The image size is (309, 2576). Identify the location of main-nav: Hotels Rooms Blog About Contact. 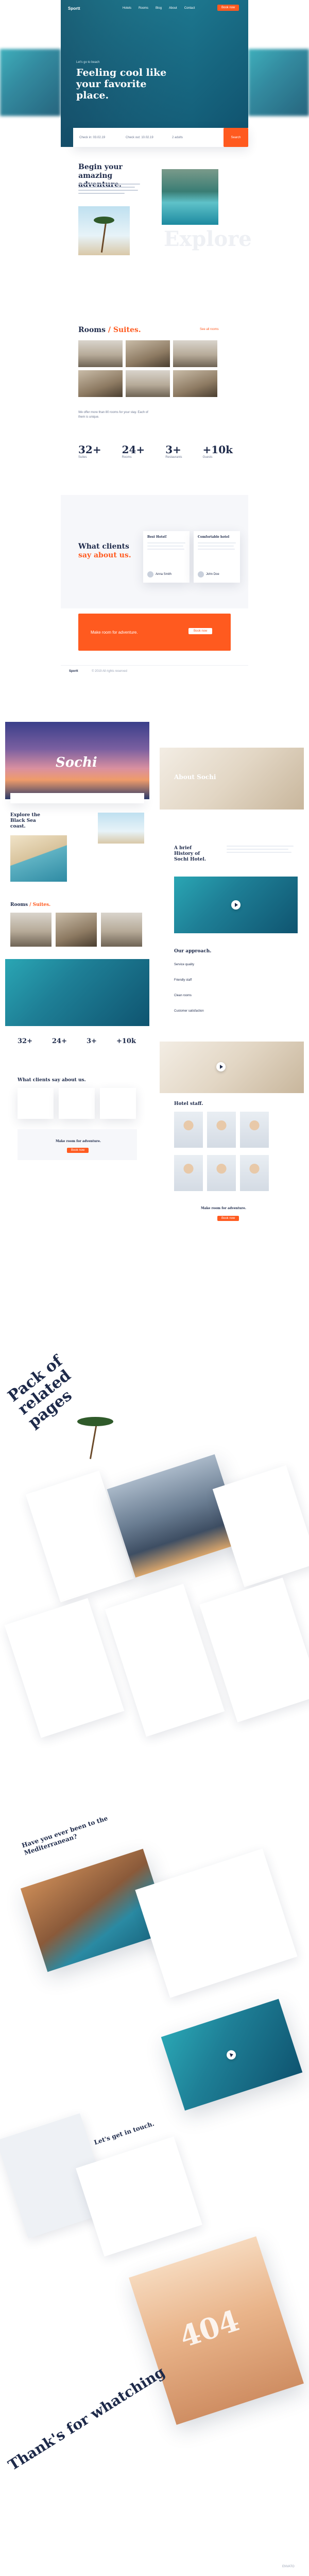
(159, 8).